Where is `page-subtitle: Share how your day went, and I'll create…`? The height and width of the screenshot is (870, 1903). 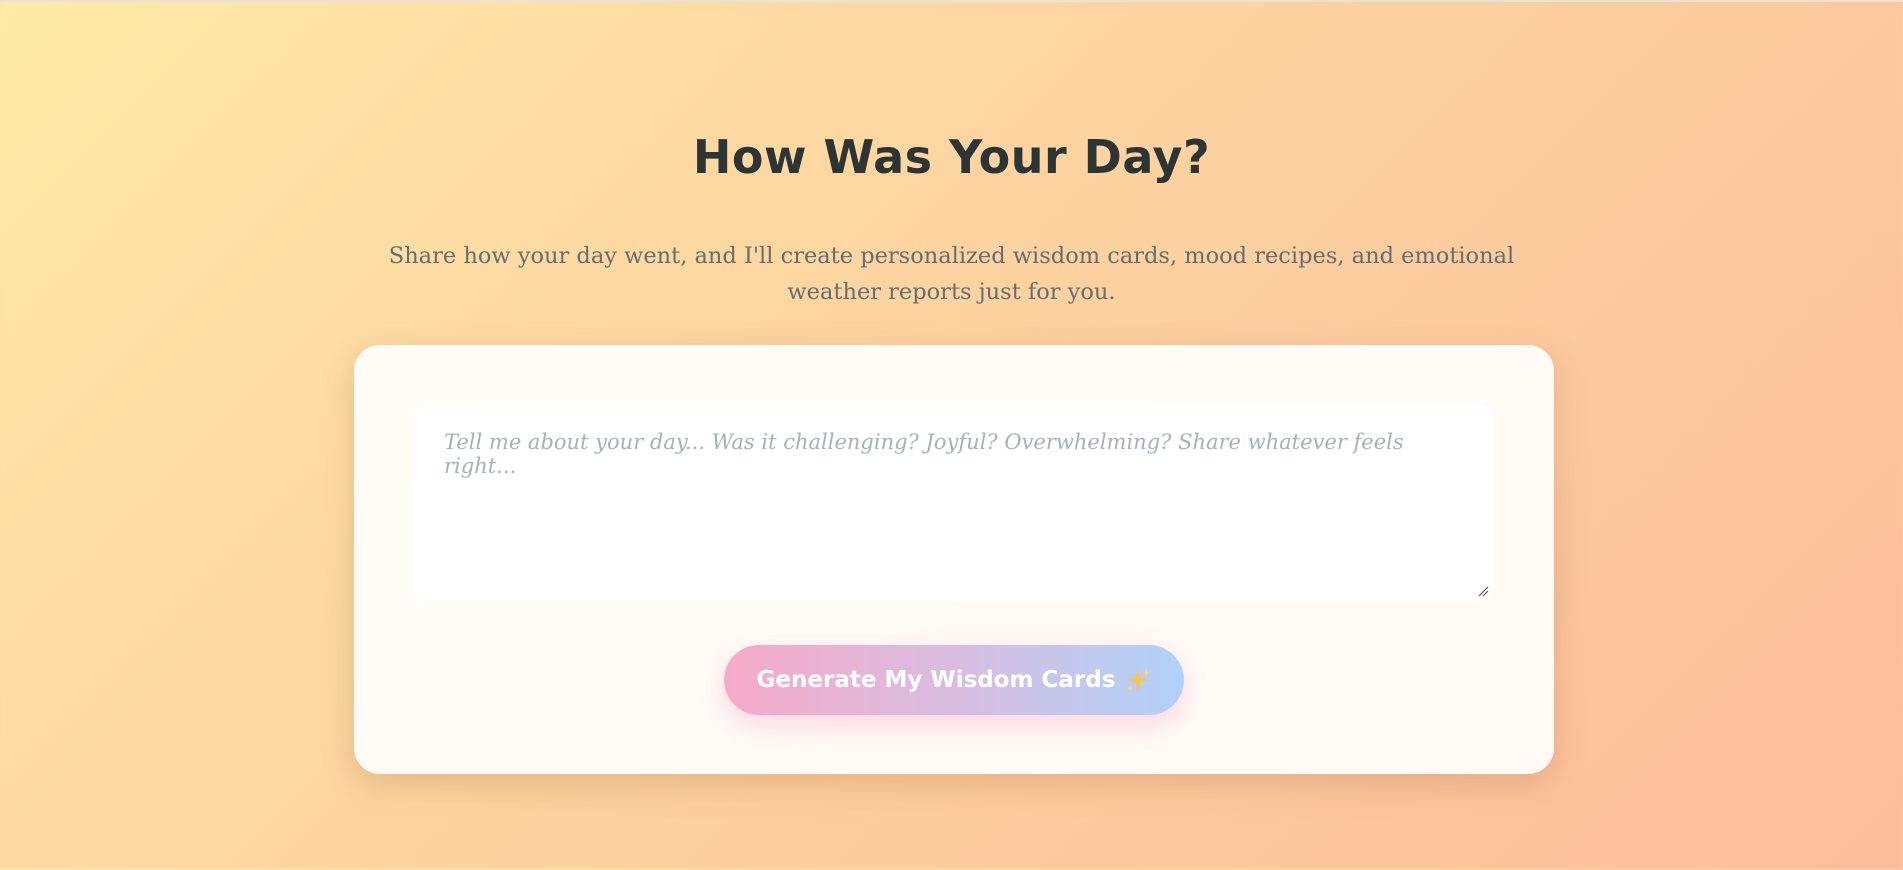 page-subtitle: Share how your day went, and I'll create… is located at coordinates (951, 274).